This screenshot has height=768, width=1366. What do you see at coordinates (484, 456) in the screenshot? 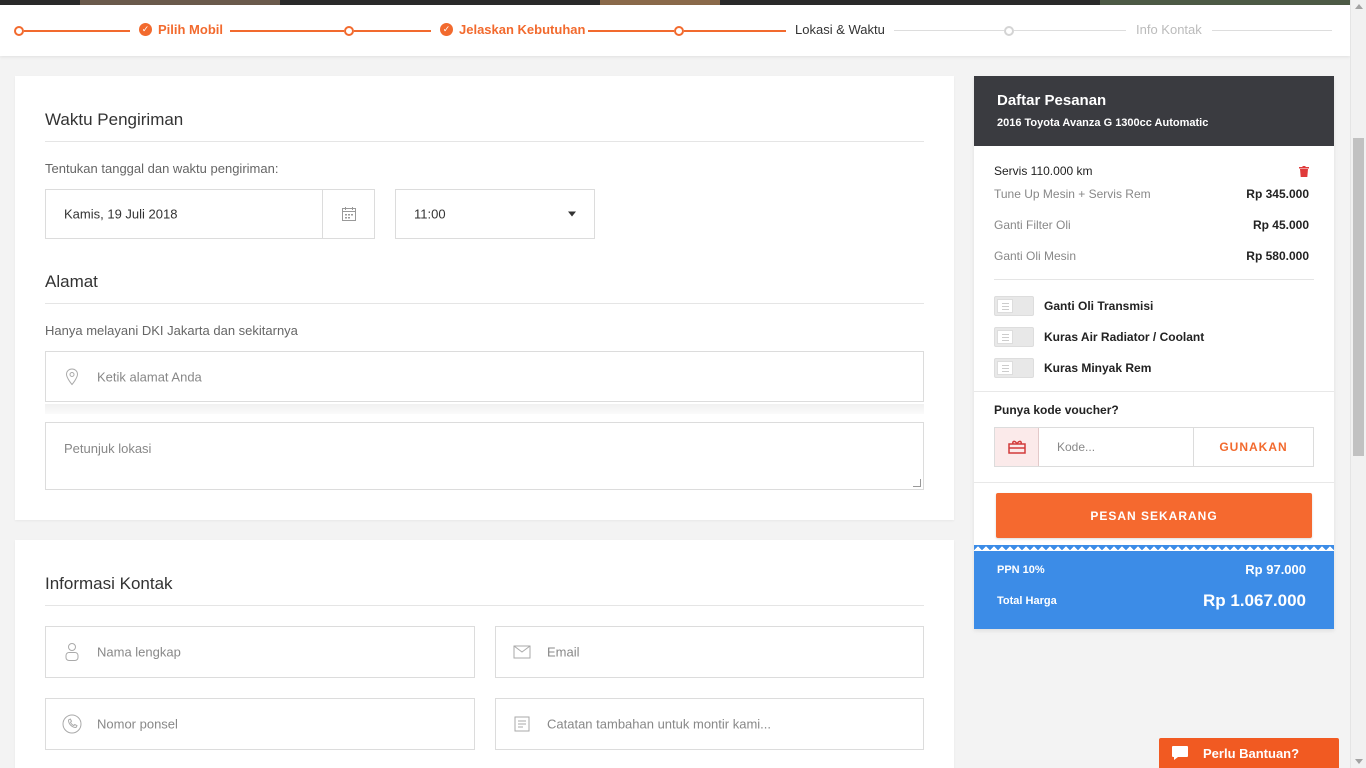
I see `directions-textarea: Petunjuk lokasi` at bounding box center [484, 456].